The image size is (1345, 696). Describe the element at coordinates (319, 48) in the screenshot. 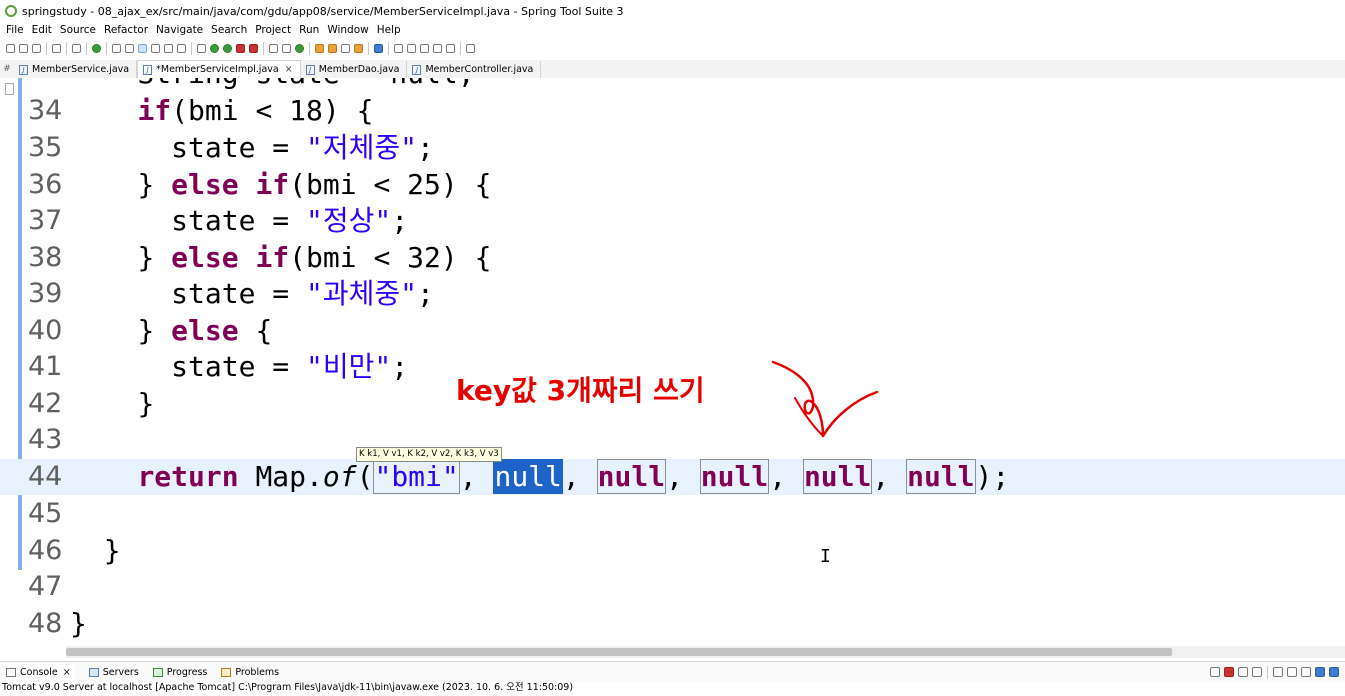

I see `open-type-icon` at that location.